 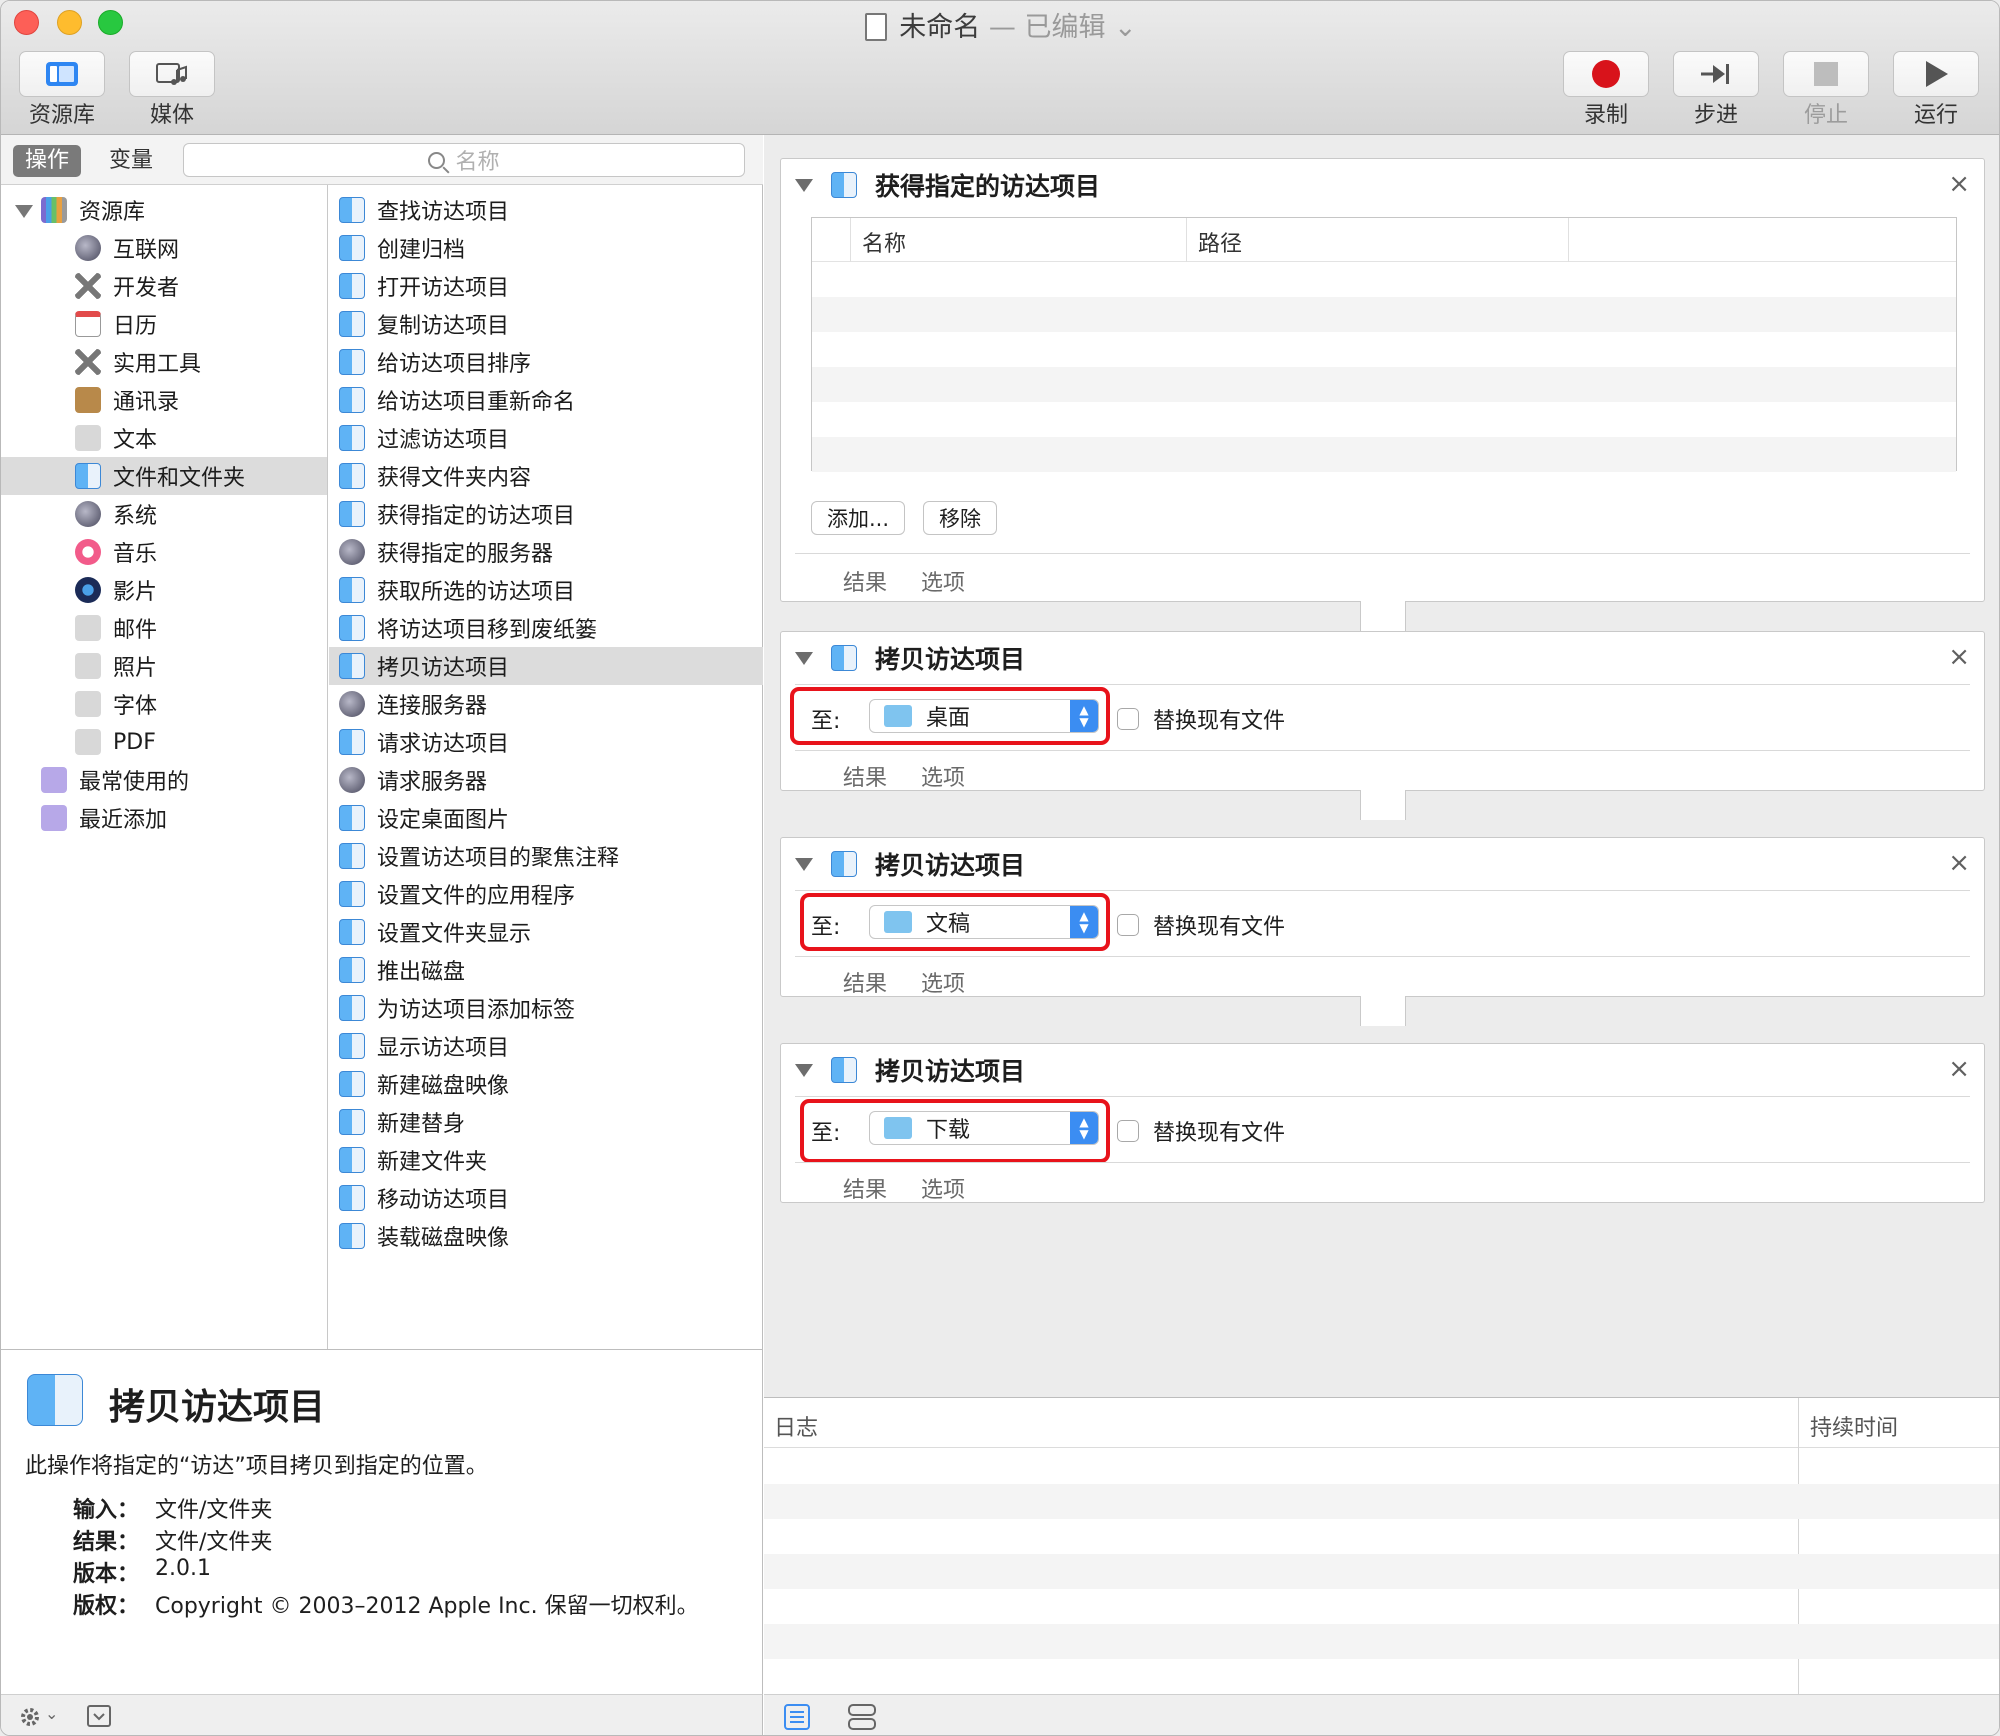 What do you see at coordinates (546, 210) in the screenshot?
I see `action-list-item: 查找访达项目` at bounding box center [546, 210].